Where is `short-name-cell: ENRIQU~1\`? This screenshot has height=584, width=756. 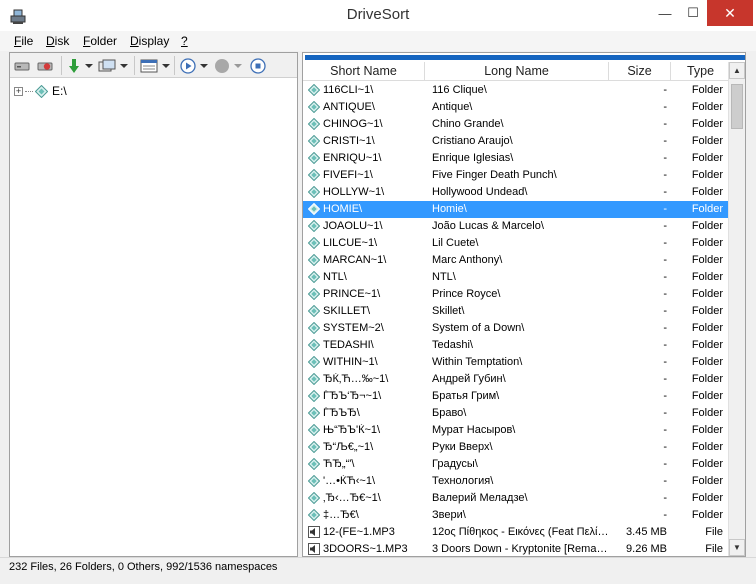
short-name-cell: ENRIQU~1\ is located at coordinates (352, 158).